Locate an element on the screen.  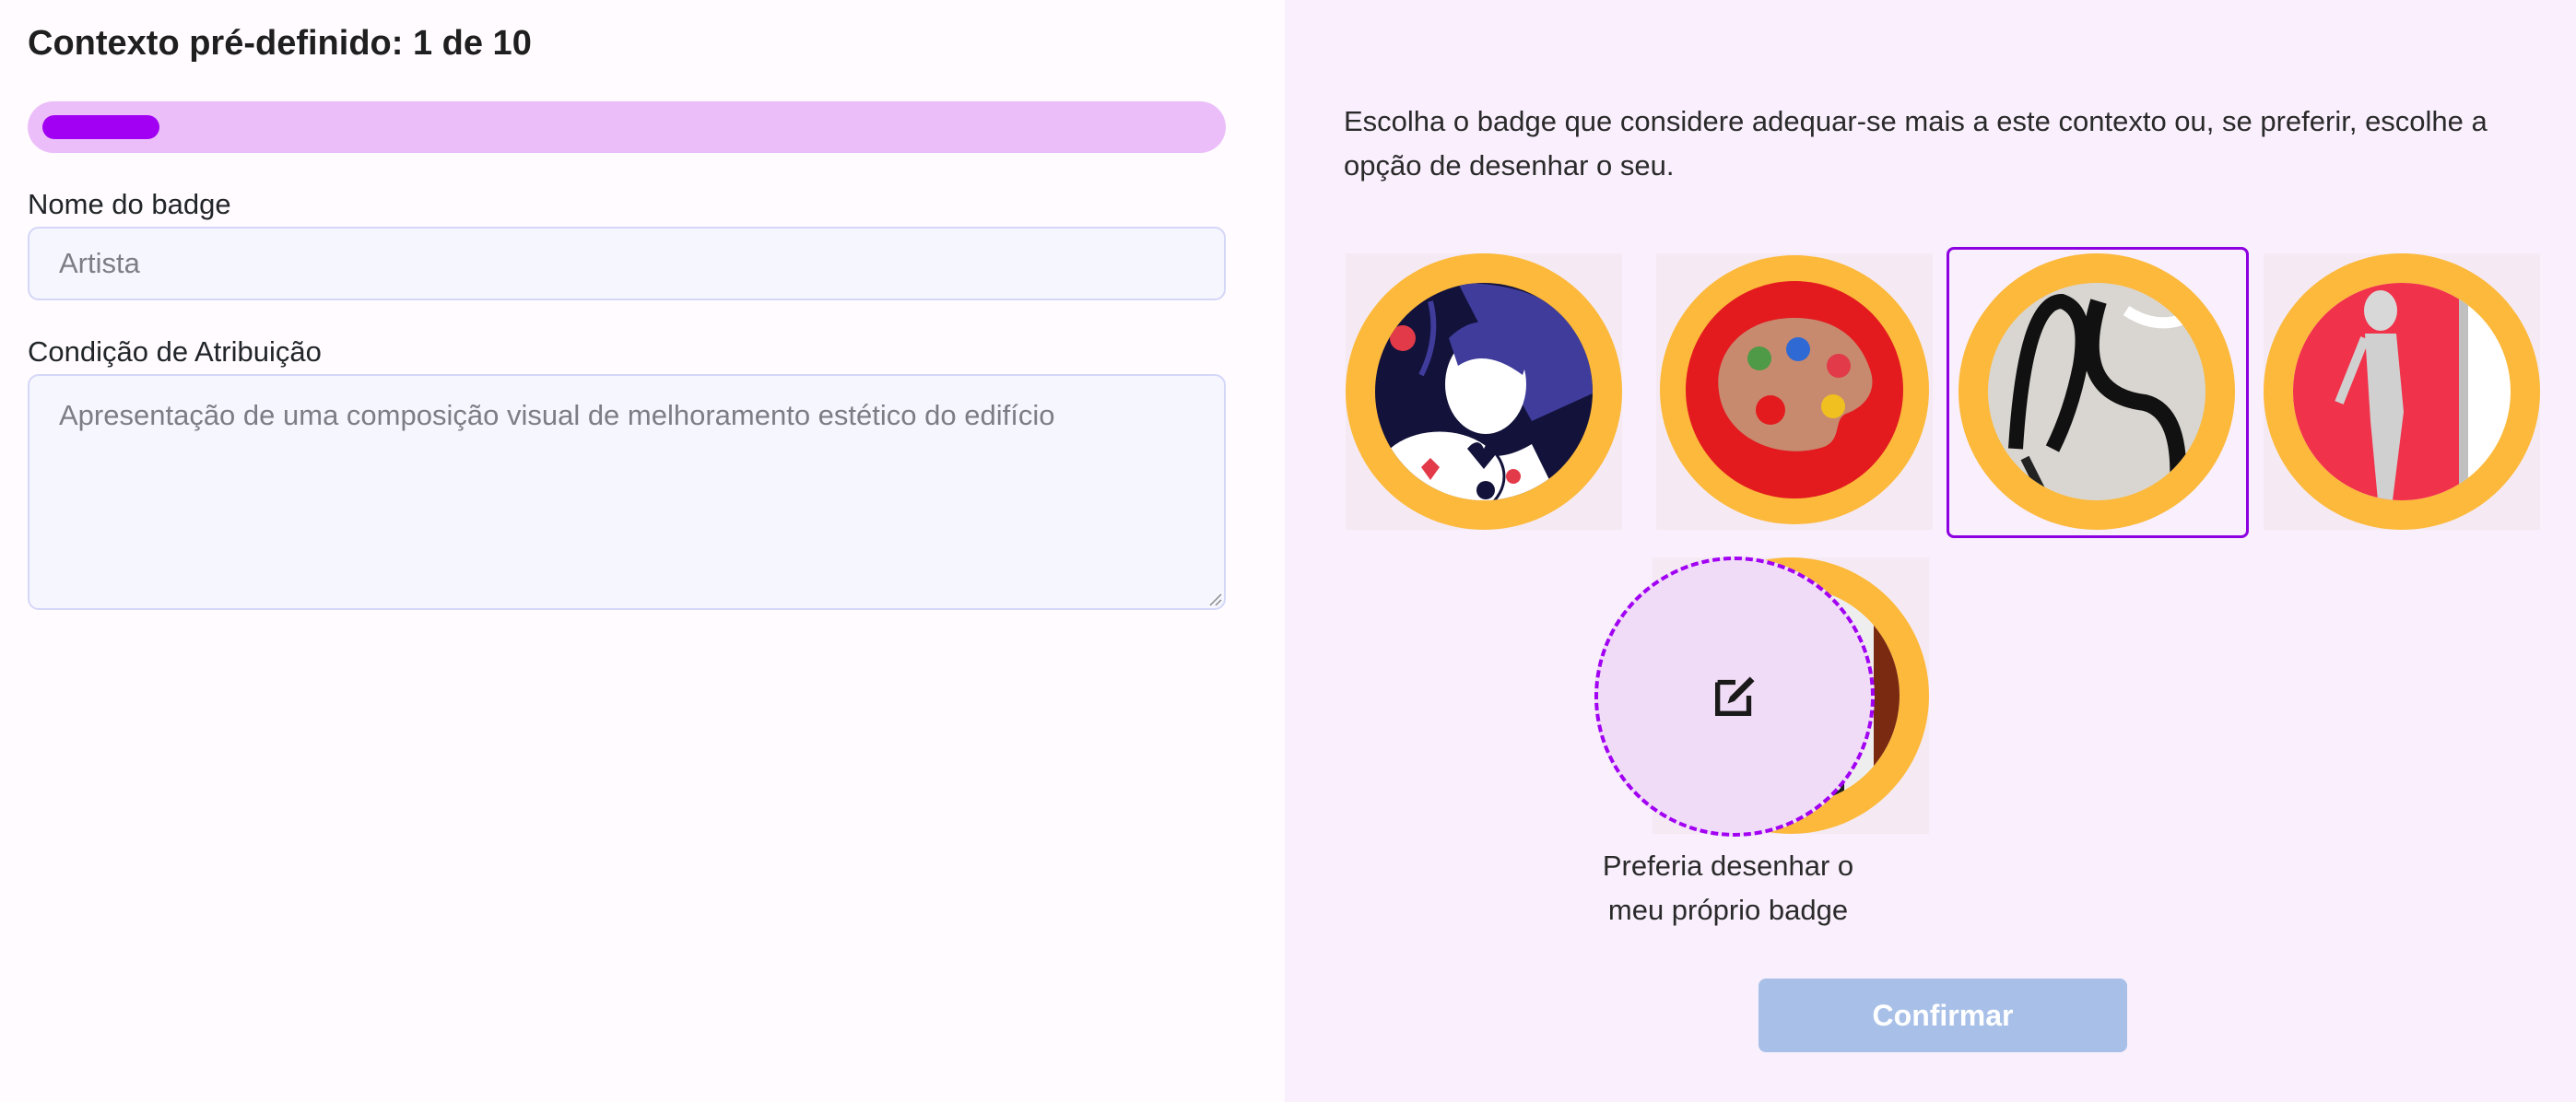
red-figure-painting-icon is located at coordinates (2402, 391).